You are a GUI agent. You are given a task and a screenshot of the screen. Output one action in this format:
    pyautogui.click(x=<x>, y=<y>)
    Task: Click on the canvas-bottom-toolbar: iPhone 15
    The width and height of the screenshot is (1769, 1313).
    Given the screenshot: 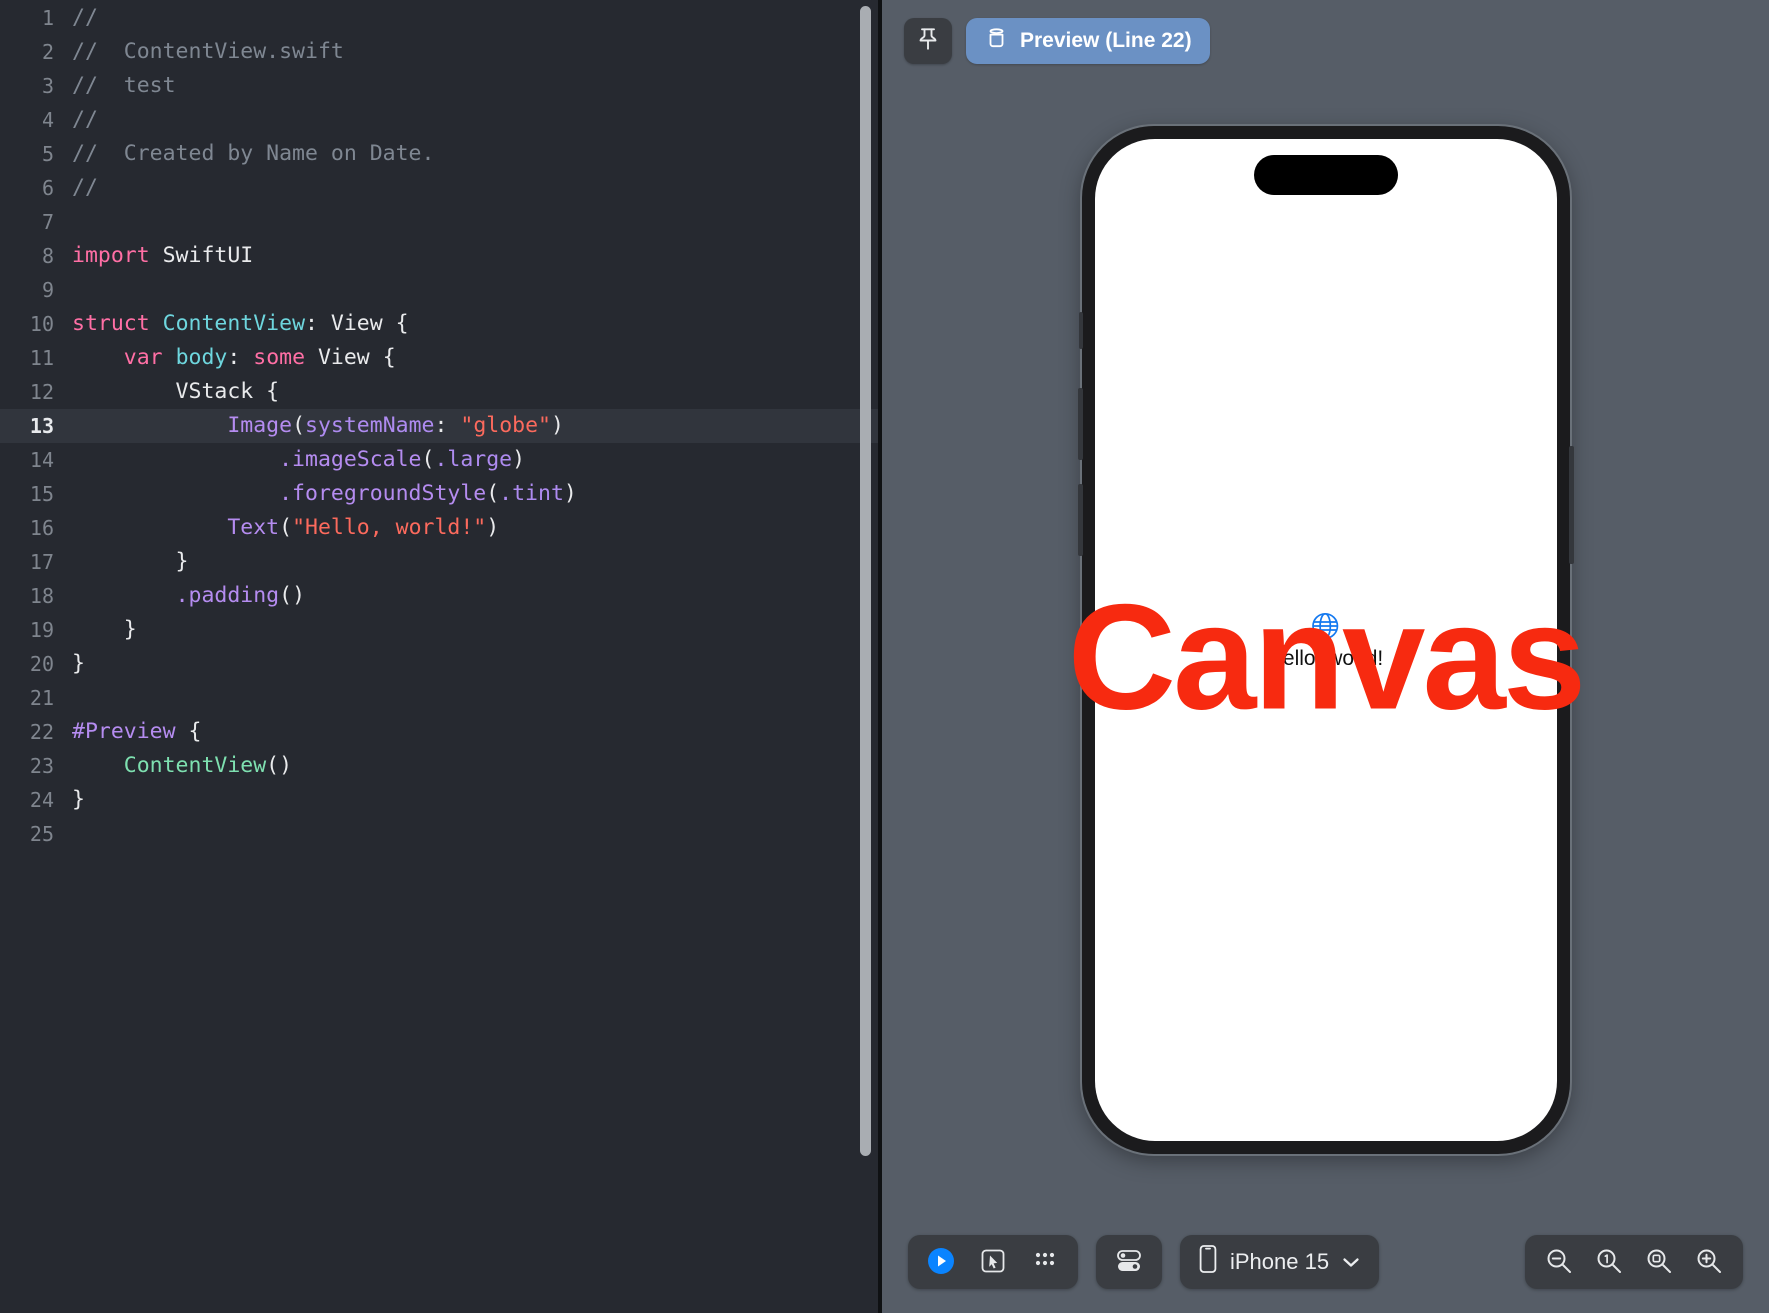 What is the action you would take?
    pyautogui.click(x=1325, y=1262)
    